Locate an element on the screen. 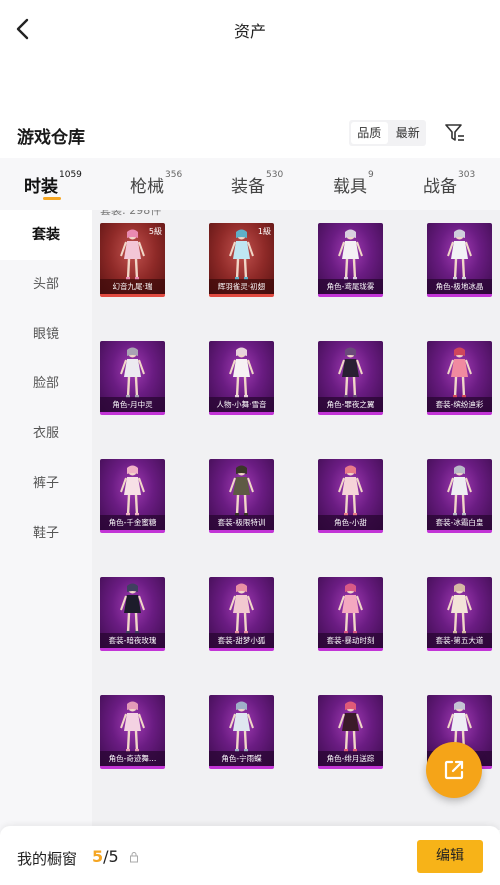 The height and width of the screenshot is (885, 500). sidebar-item-pants: 裤子 is located at coordinates (46, 484).